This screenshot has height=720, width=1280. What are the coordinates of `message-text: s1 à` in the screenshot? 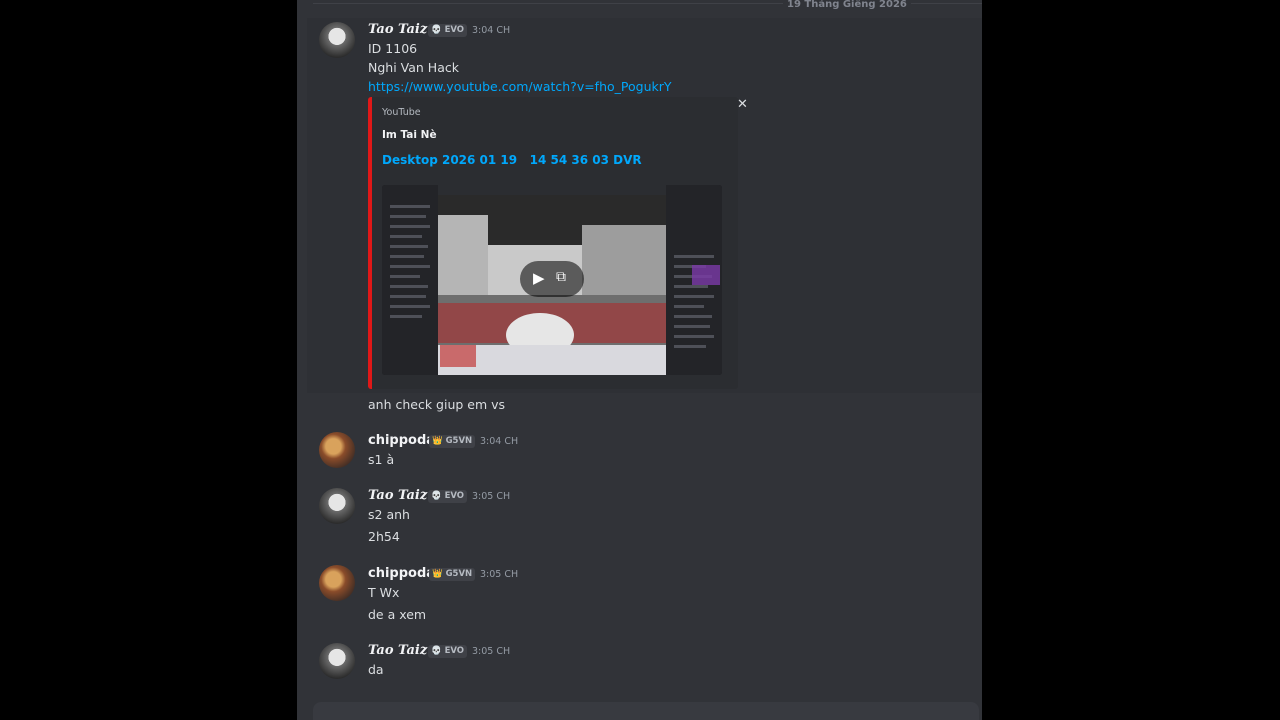 It's located at (381, 459).